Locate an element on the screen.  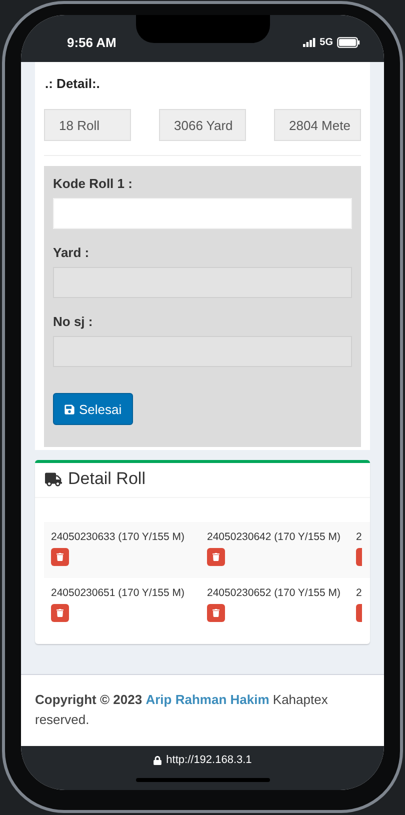
clock: 9:56 AM is located at coordinates (91, 42).